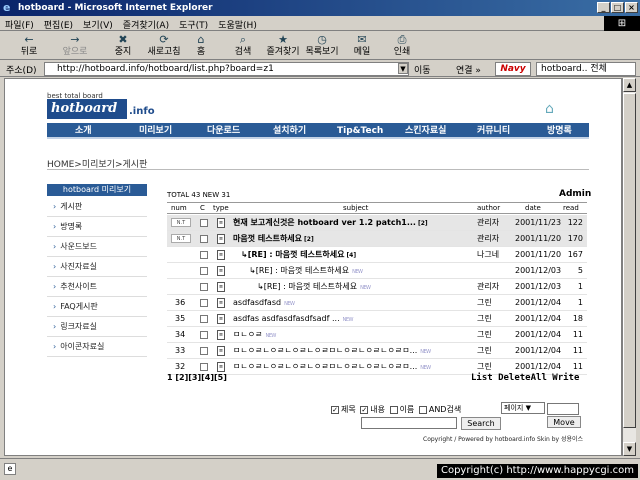 The height and width of the screenshot is (480, 640). What do you see at coordinates (273, 239) in the screenshot?
I see `post-subject-link: 마음껏 테스트하세요 [2]` at bounding box center [273, 239].